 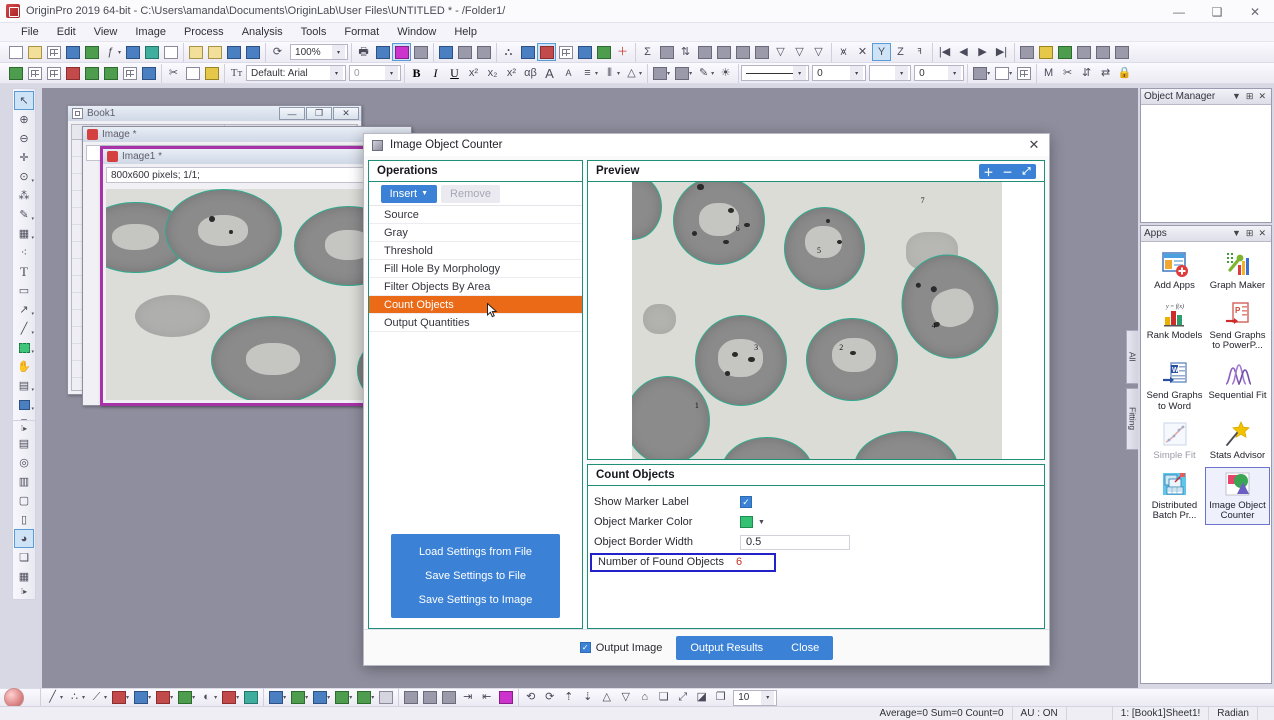 What do you see at coordinates (173, 73) in the screenshot?
I see `cut-icon: ✂` at bounding box center [173, 73].